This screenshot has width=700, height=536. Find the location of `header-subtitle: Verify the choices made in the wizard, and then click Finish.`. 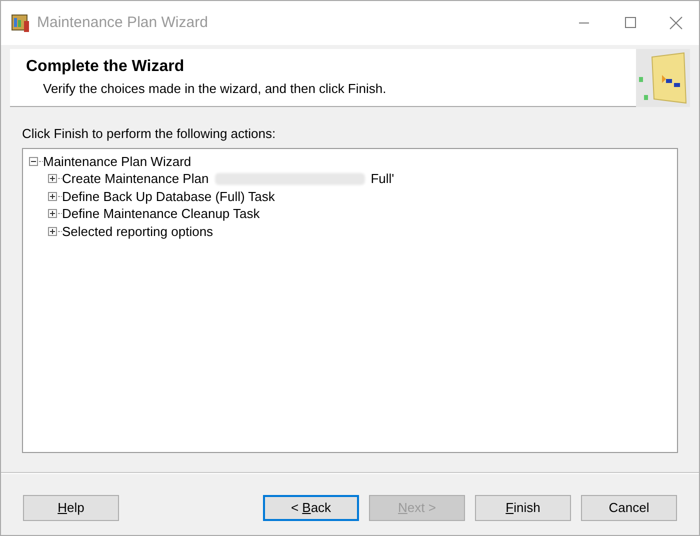

header-subtitle: Verify the choices made in the wizard, and then click Finish. is located at coordinates (214, 89).